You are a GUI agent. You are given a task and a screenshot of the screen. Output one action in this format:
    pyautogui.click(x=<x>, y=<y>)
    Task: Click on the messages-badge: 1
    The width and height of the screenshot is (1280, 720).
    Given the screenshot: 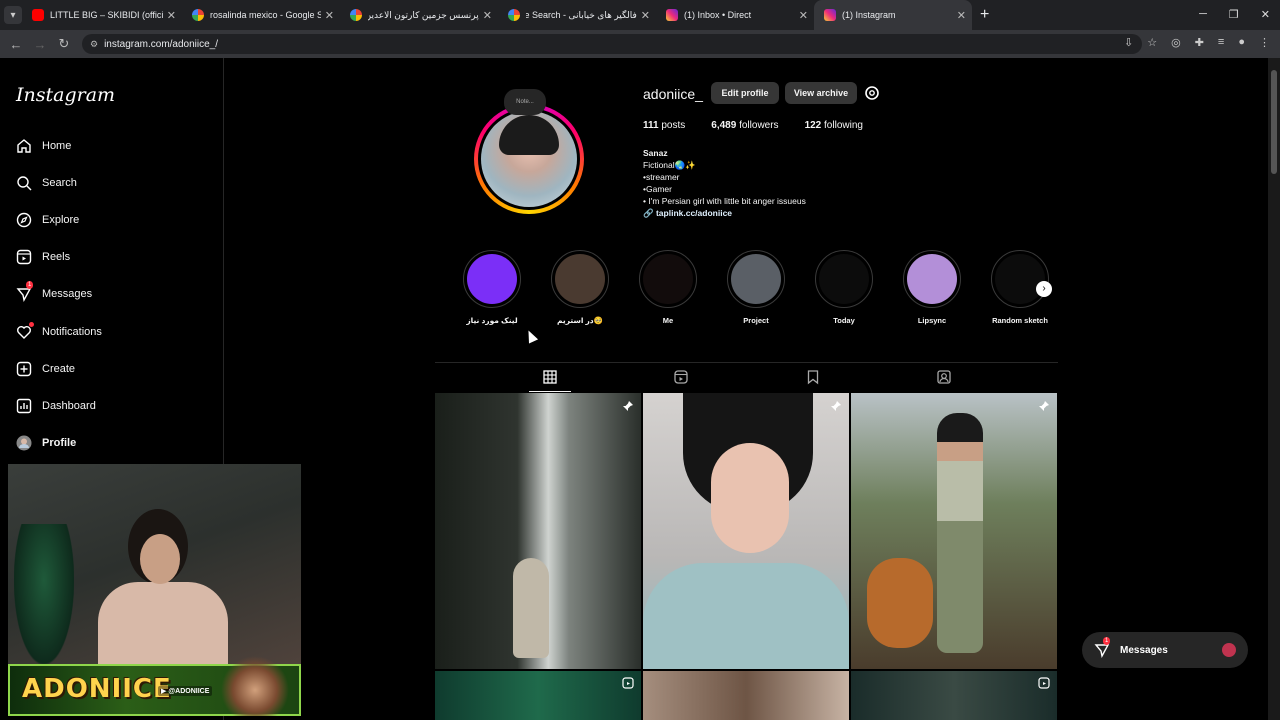 What is the action you would take?
    pyautogui.click(x=30, y=285)
    